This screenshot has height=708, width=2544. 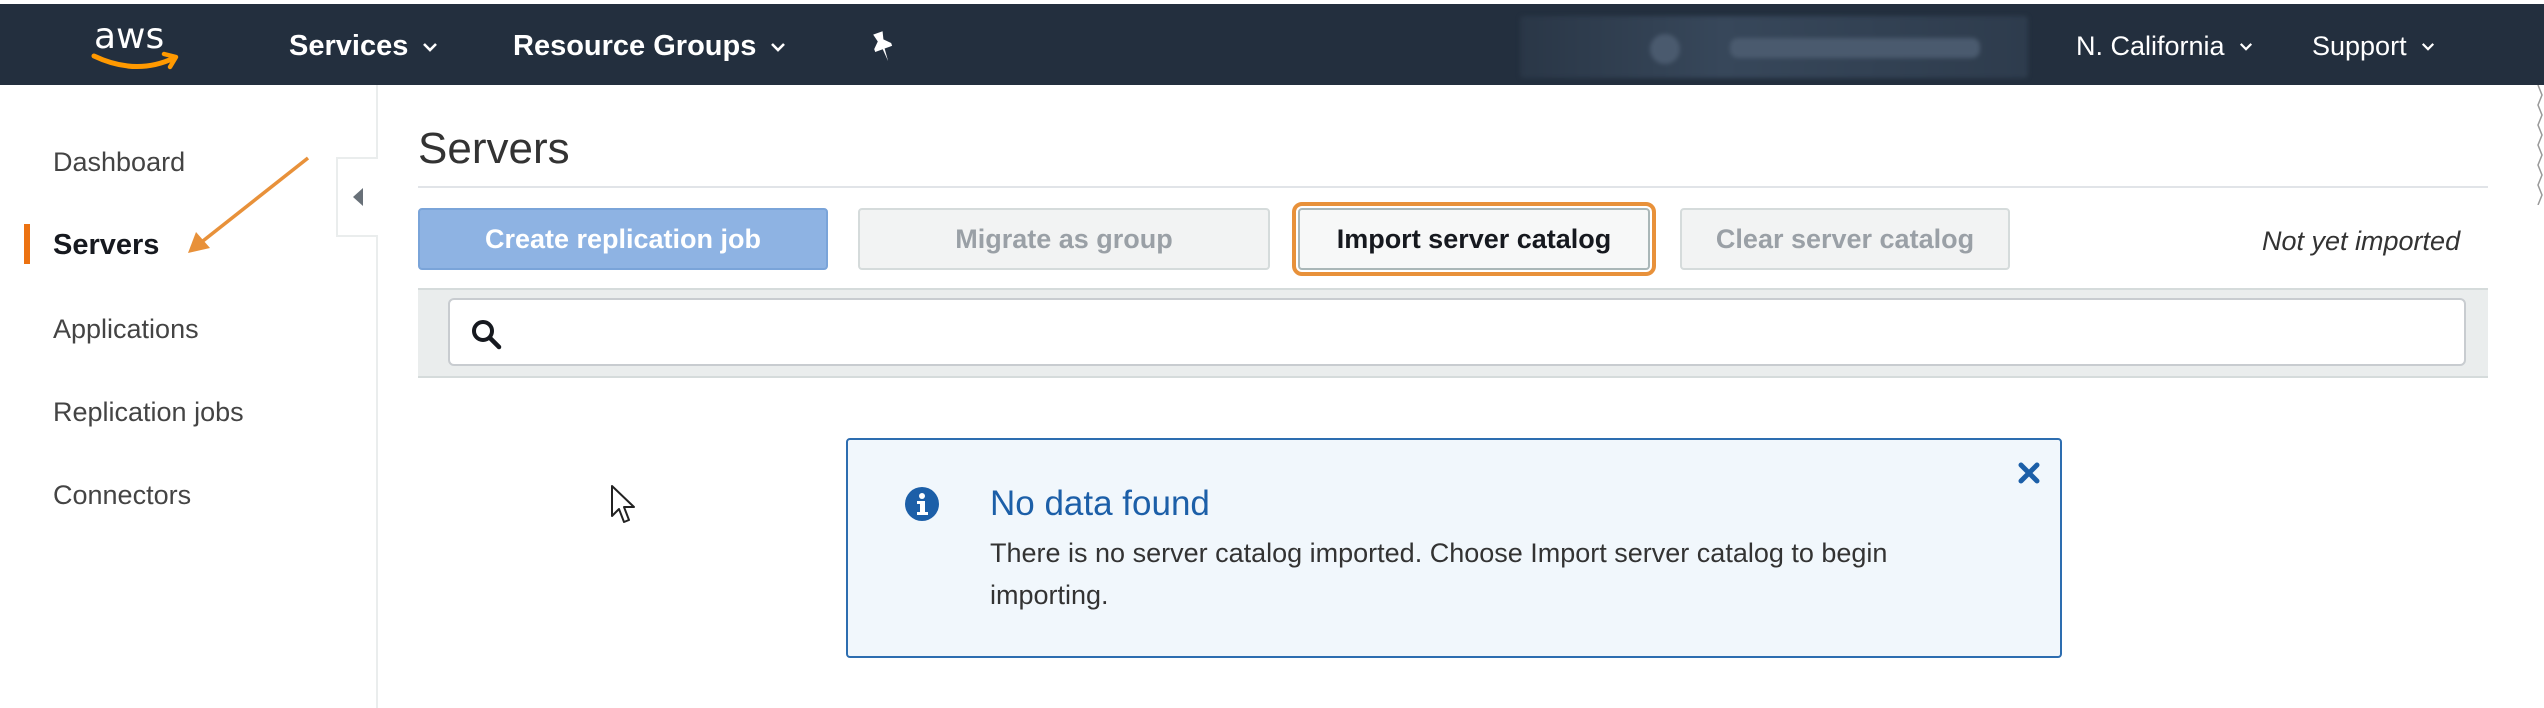 What do you see at coordinates (623, 504) in the screenshot?
I see `mouse-pointer-icon` at bounding box center [623, 504].